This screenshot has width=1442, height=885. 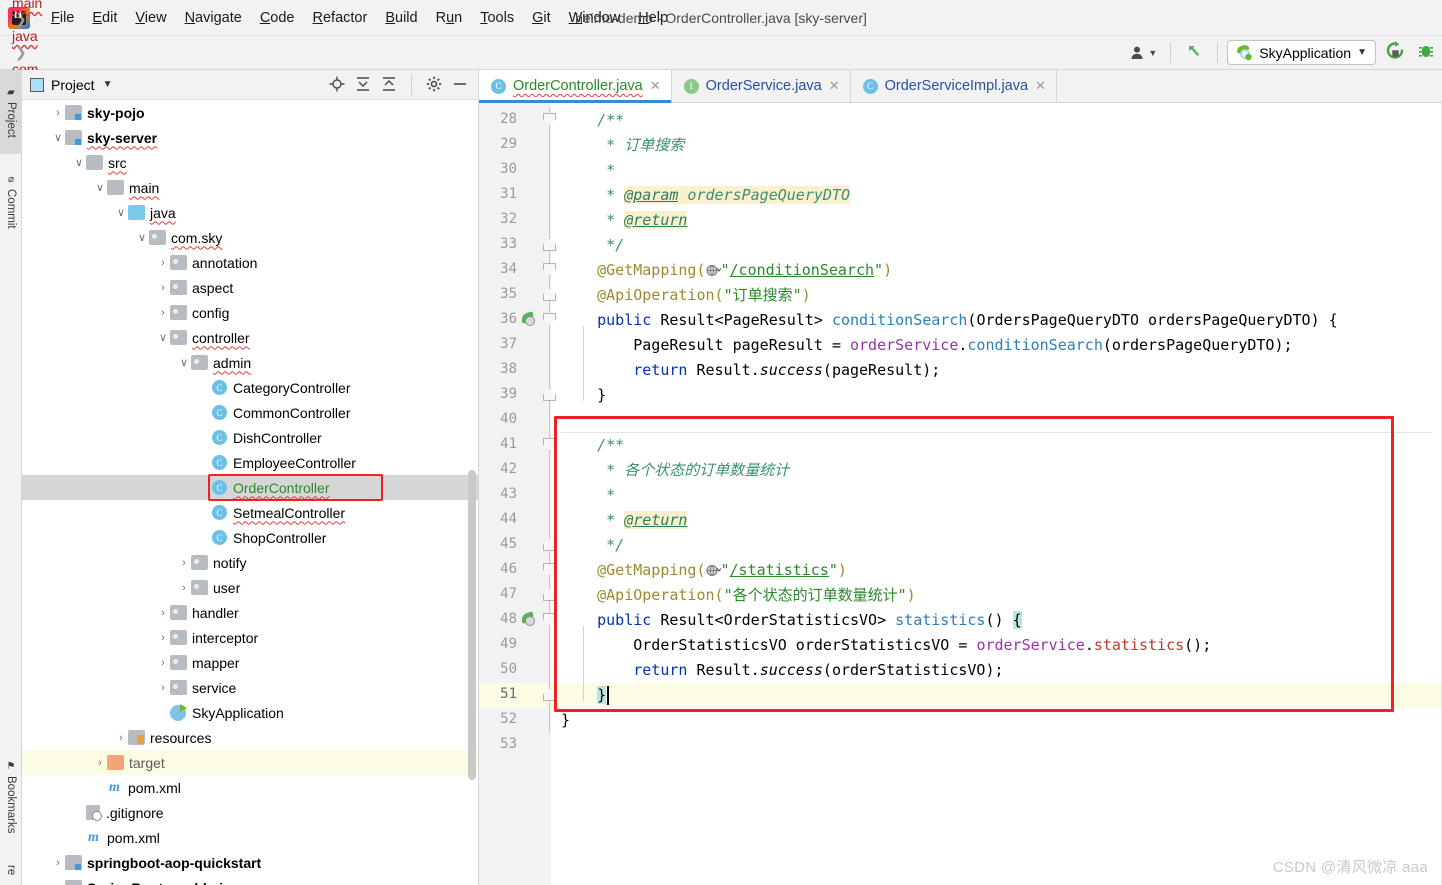 What do you see at coordinates (250, 312) in the screenshot?
I see `tree-node-config: › config` at bounding box center [250, 312].